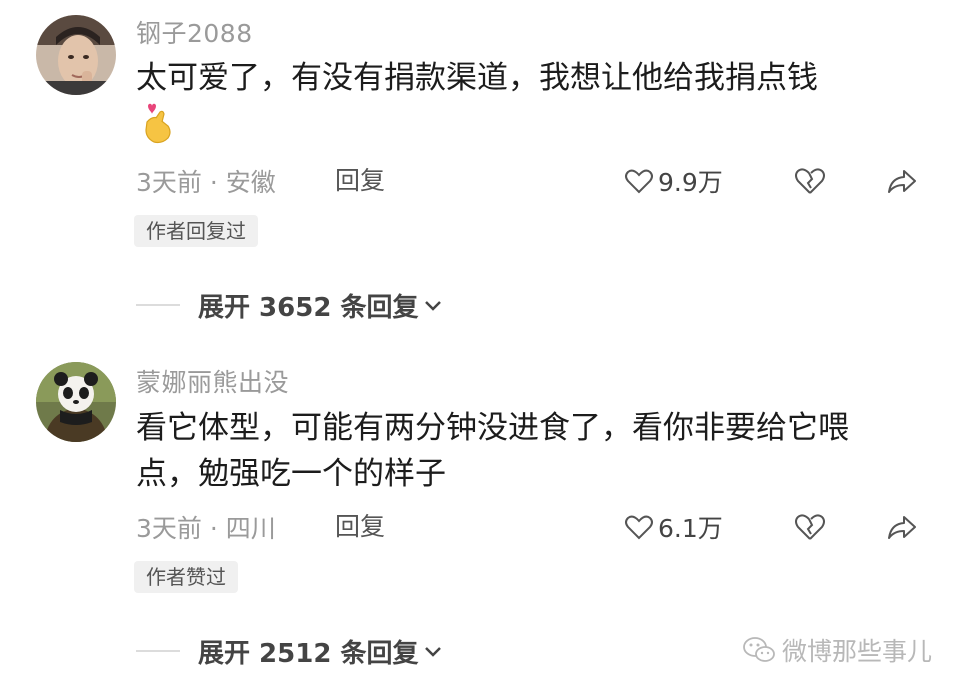 The image size is (957, 691). What do you see at coordinates (759, 649) in the screenshot?
I see `wechat-icon` at bounding box center [759, 649].